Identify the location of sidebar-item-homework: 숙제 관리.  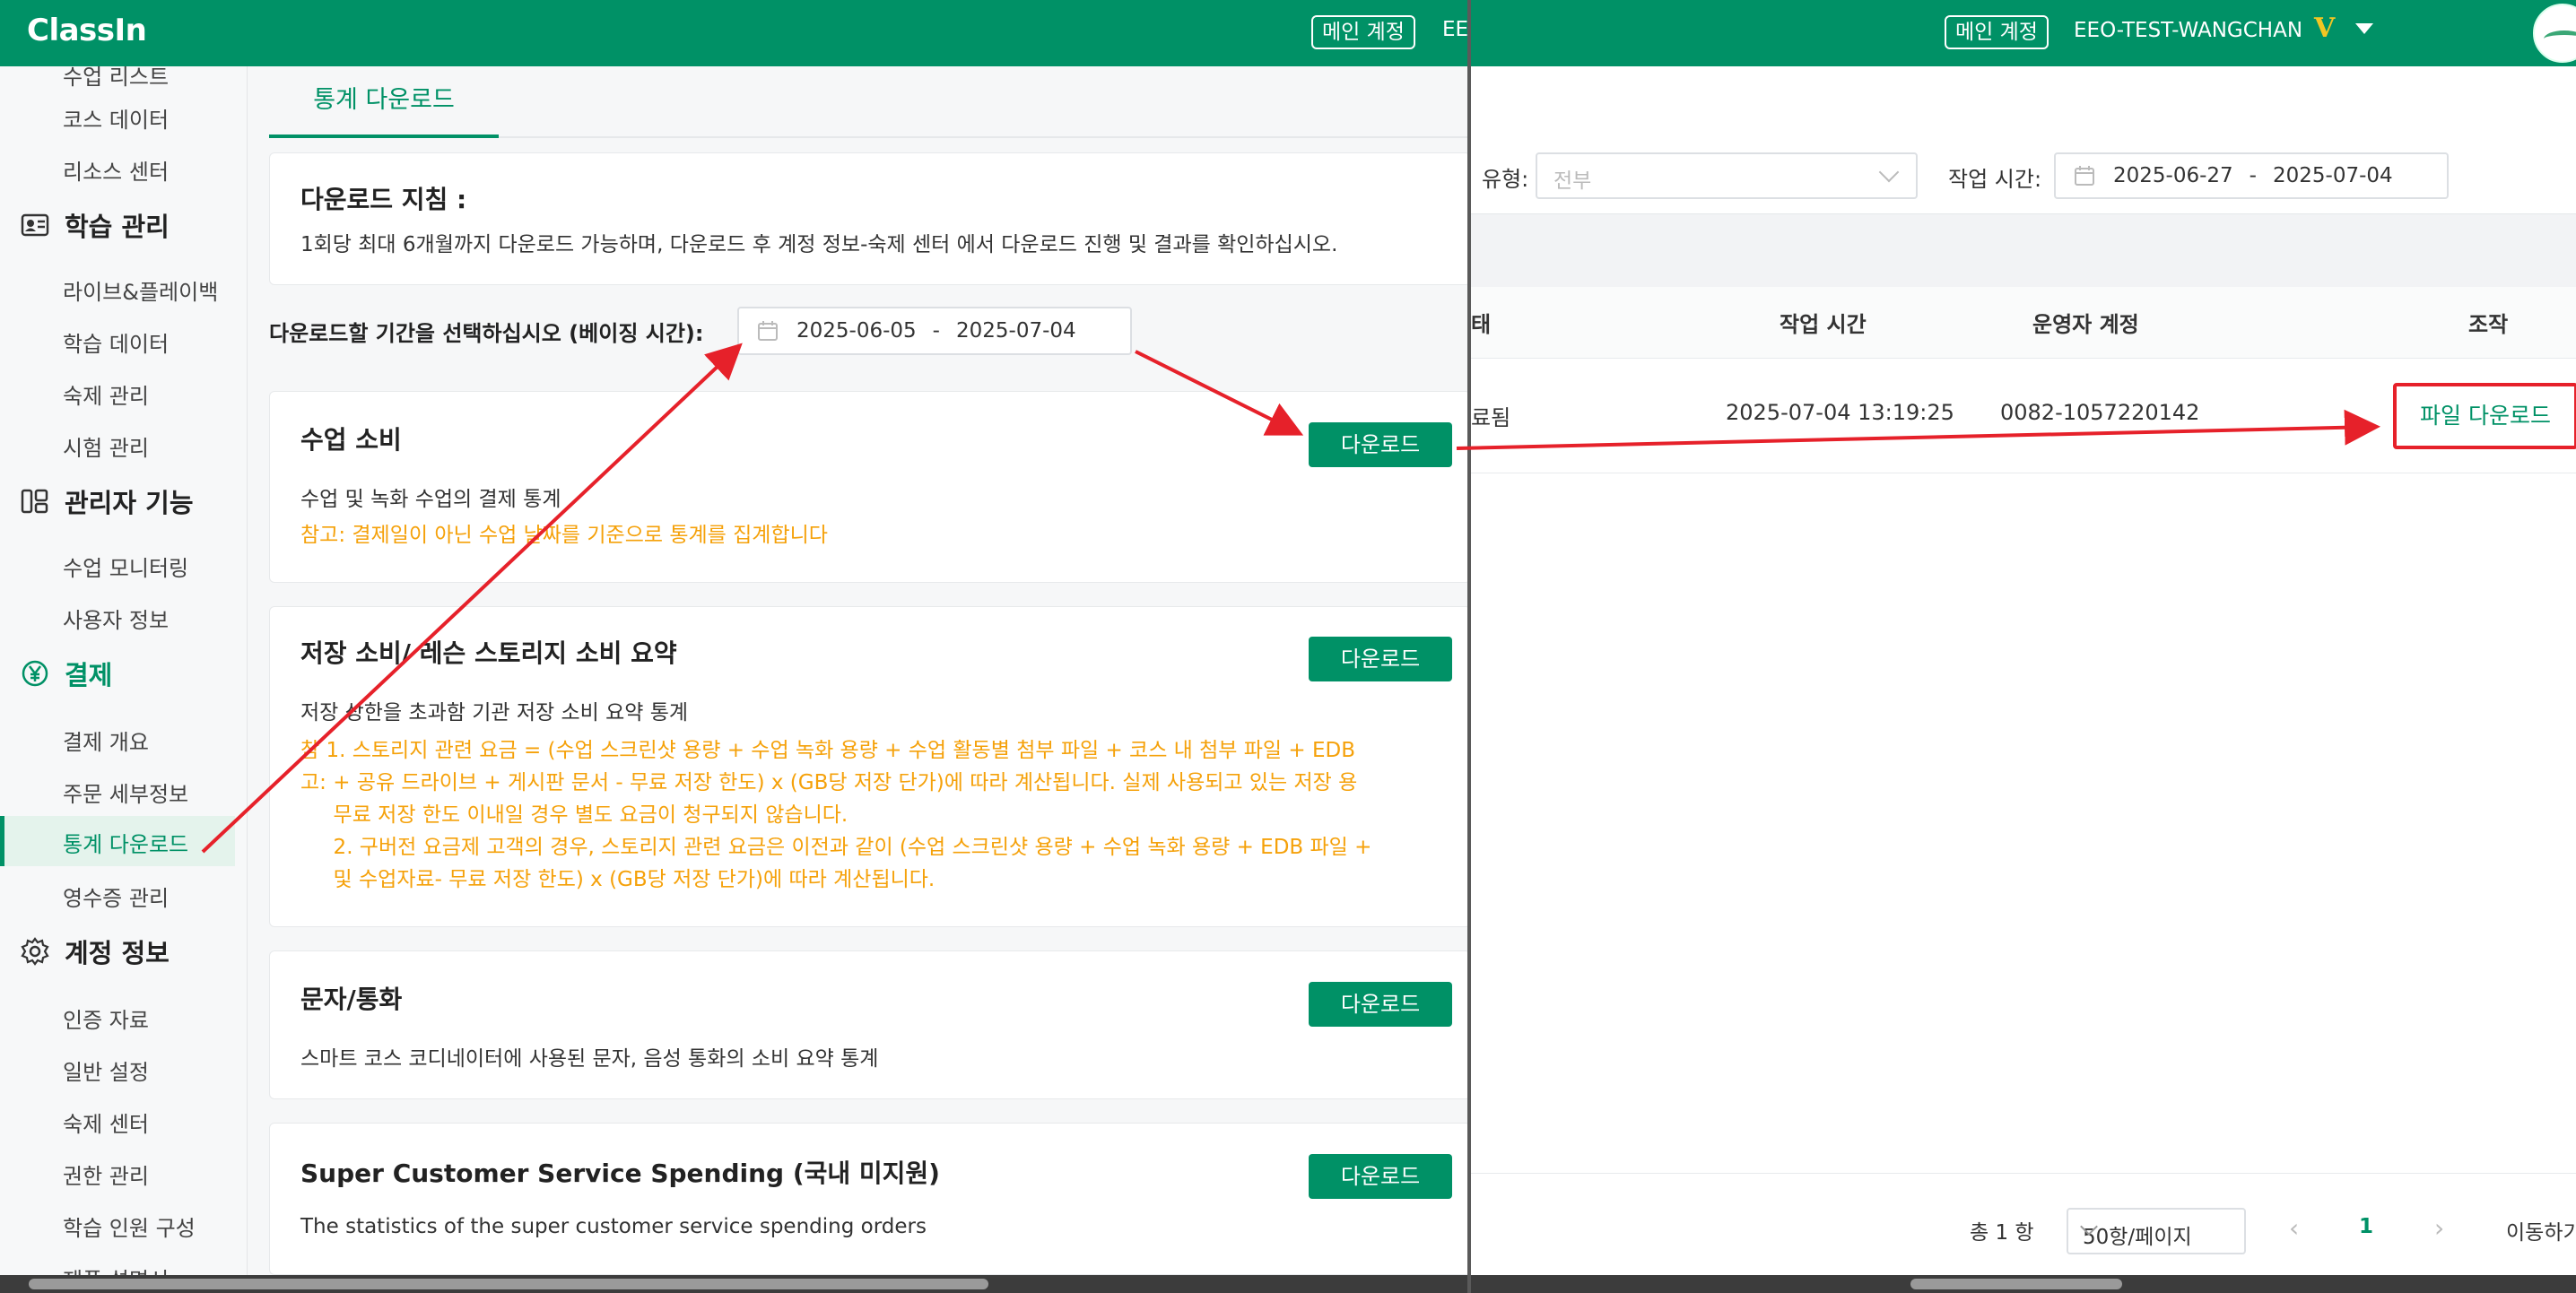
(106, 394).